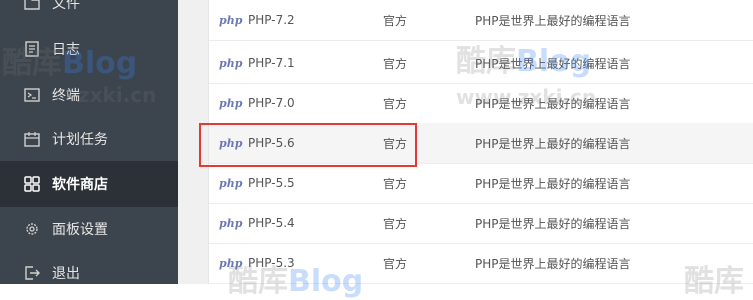 This screenshot has width=753, height=300. Describe the element at coordinates (271, 263) in the screenshot. I see `software-name: PHP-5.3` at that location.